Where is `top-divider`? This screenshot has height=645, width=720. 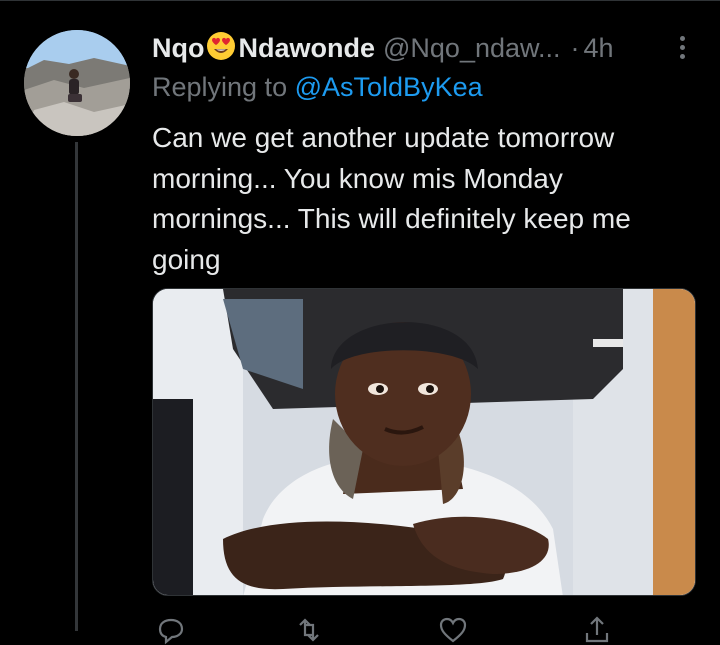
top-divider is located at coordinates (360, 0).